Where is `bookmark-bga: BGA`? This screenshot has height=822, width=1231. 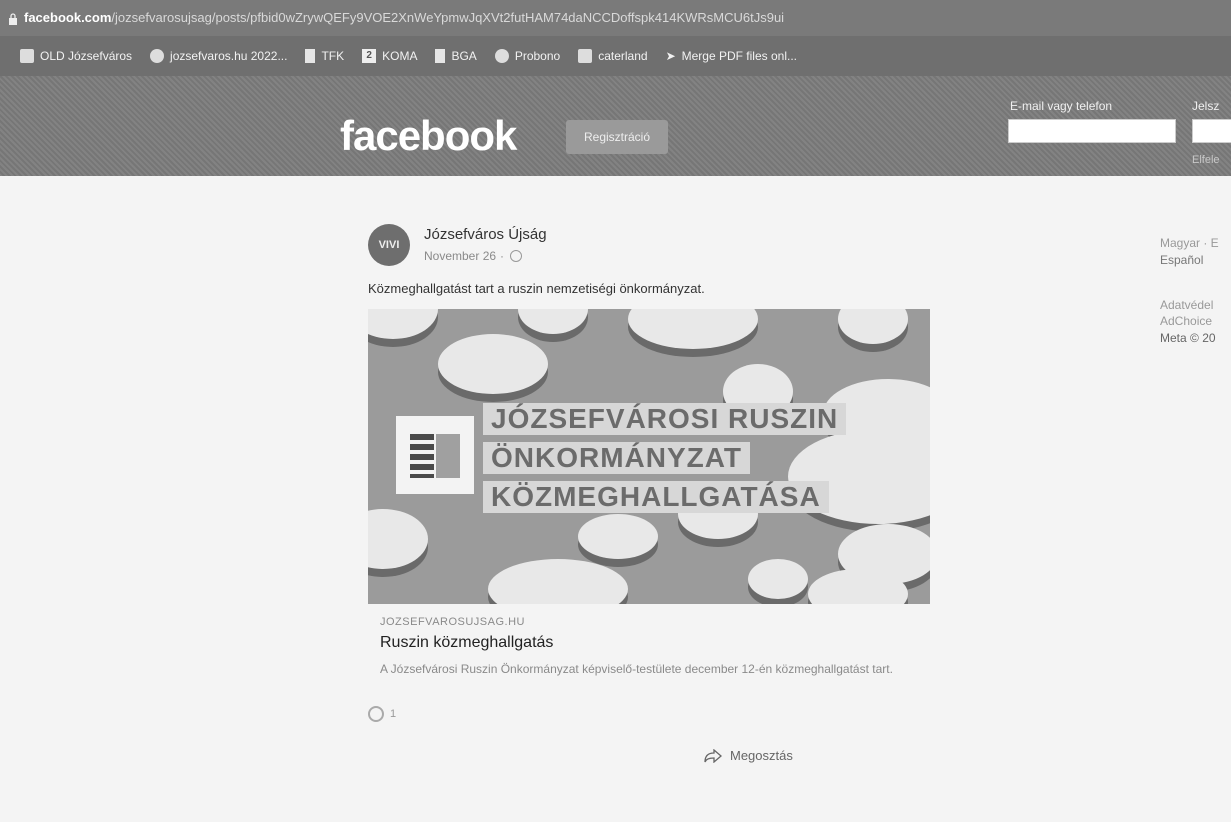
bookmark-bga: BGA is located at coordinates (456, 56).